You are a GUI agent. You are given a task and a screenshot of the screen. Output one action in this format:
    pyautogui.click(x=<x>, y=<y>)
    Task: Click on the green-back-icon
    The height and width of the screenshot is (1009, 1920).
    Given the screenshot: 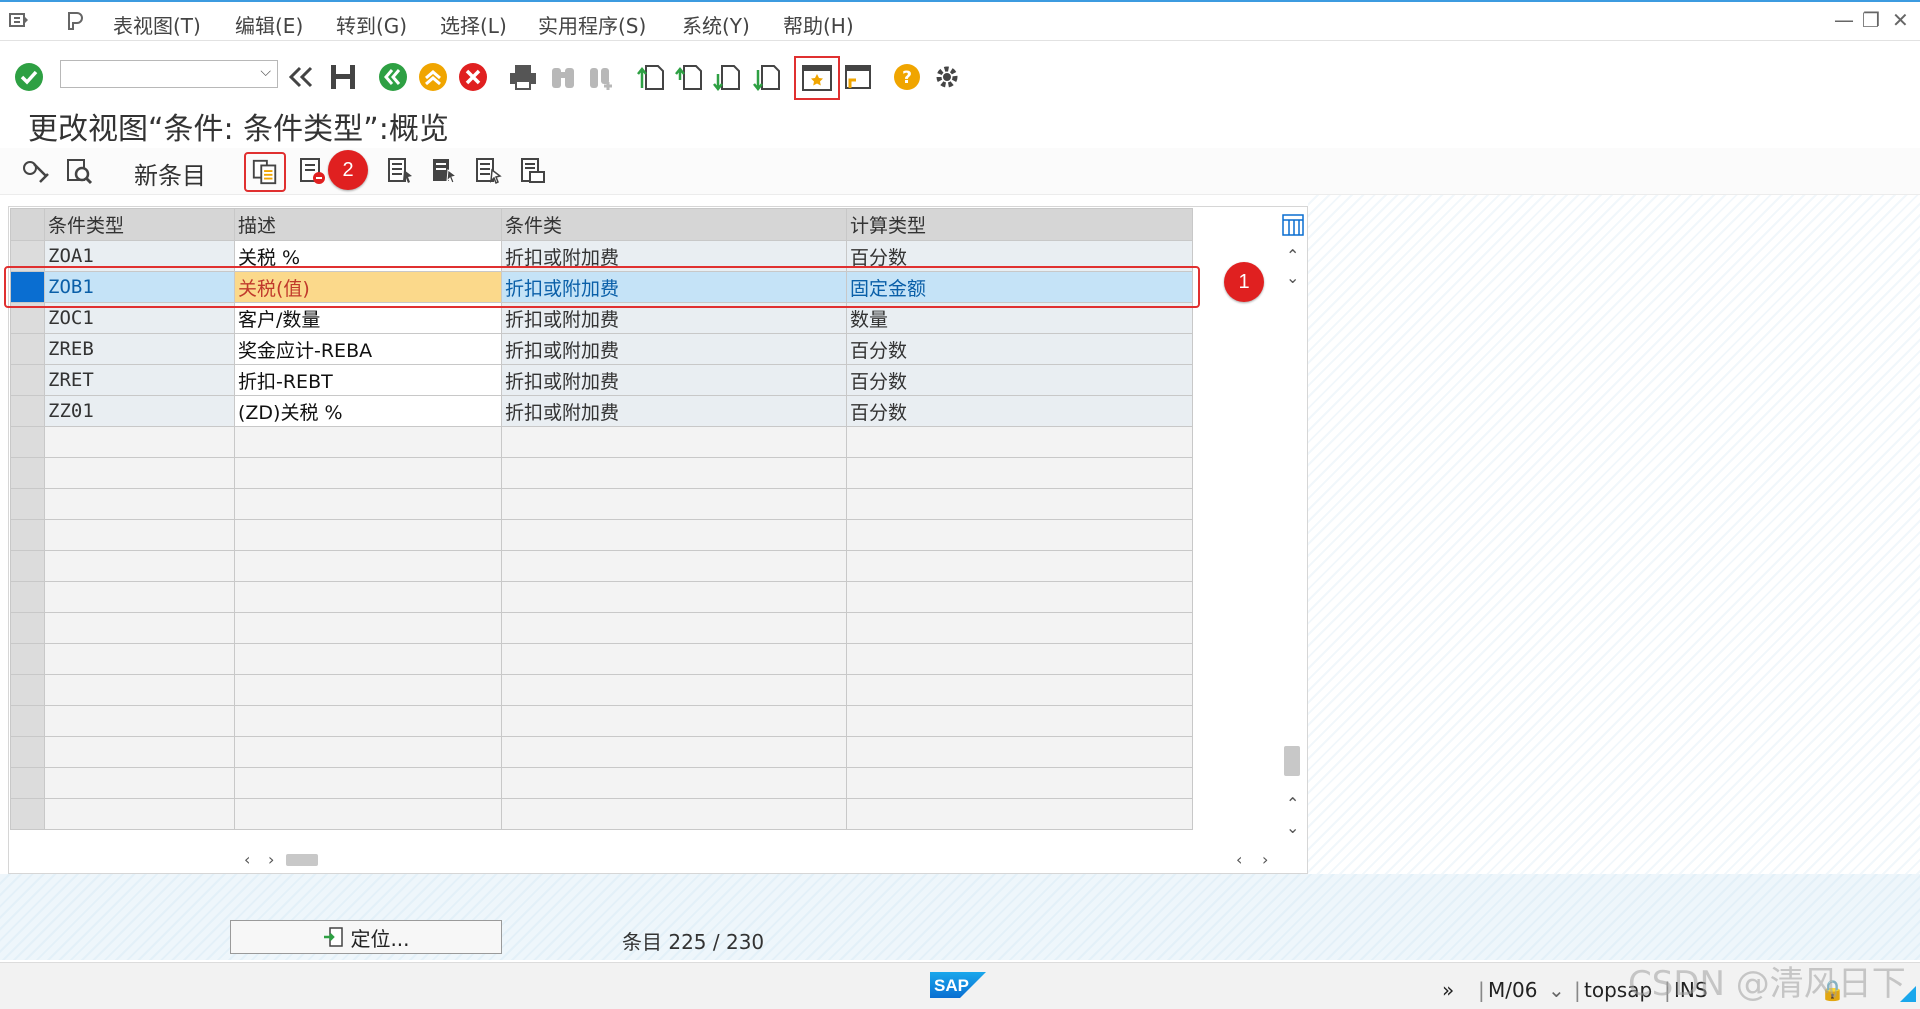 What is the action you would take?
    pyautogui.click(x=393, y=77)
    